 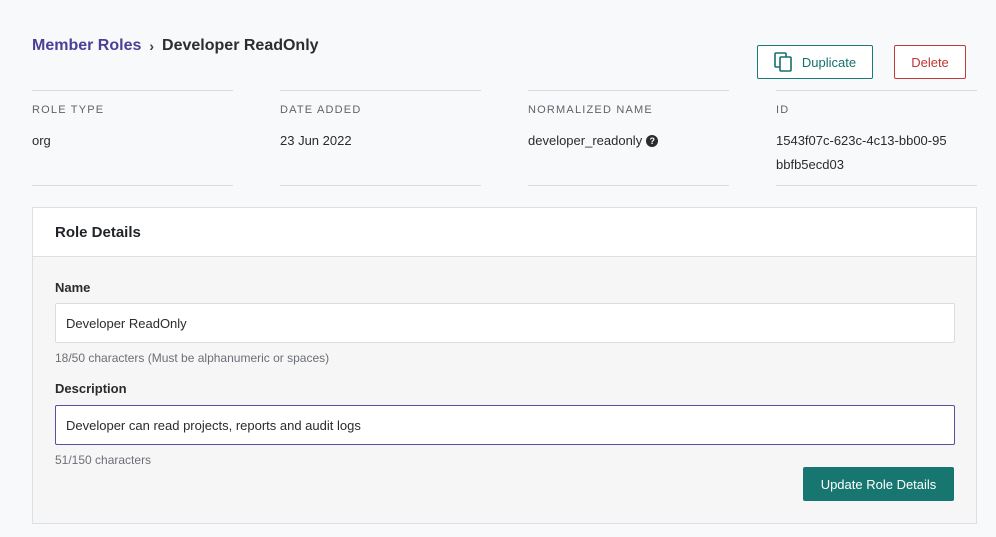 I want to click on meta-label: ROLE TYPE, so click(x=68, y=110).